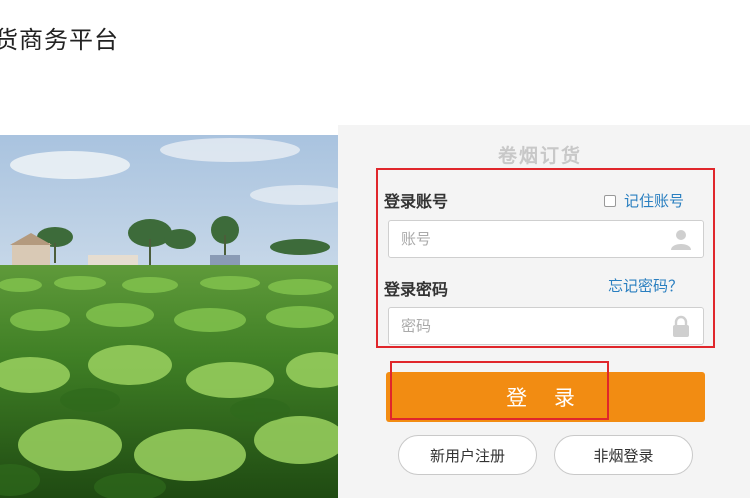 This screenshot has height=498, width=750. I want to click on login-button: 登 录, so click(545, 397).